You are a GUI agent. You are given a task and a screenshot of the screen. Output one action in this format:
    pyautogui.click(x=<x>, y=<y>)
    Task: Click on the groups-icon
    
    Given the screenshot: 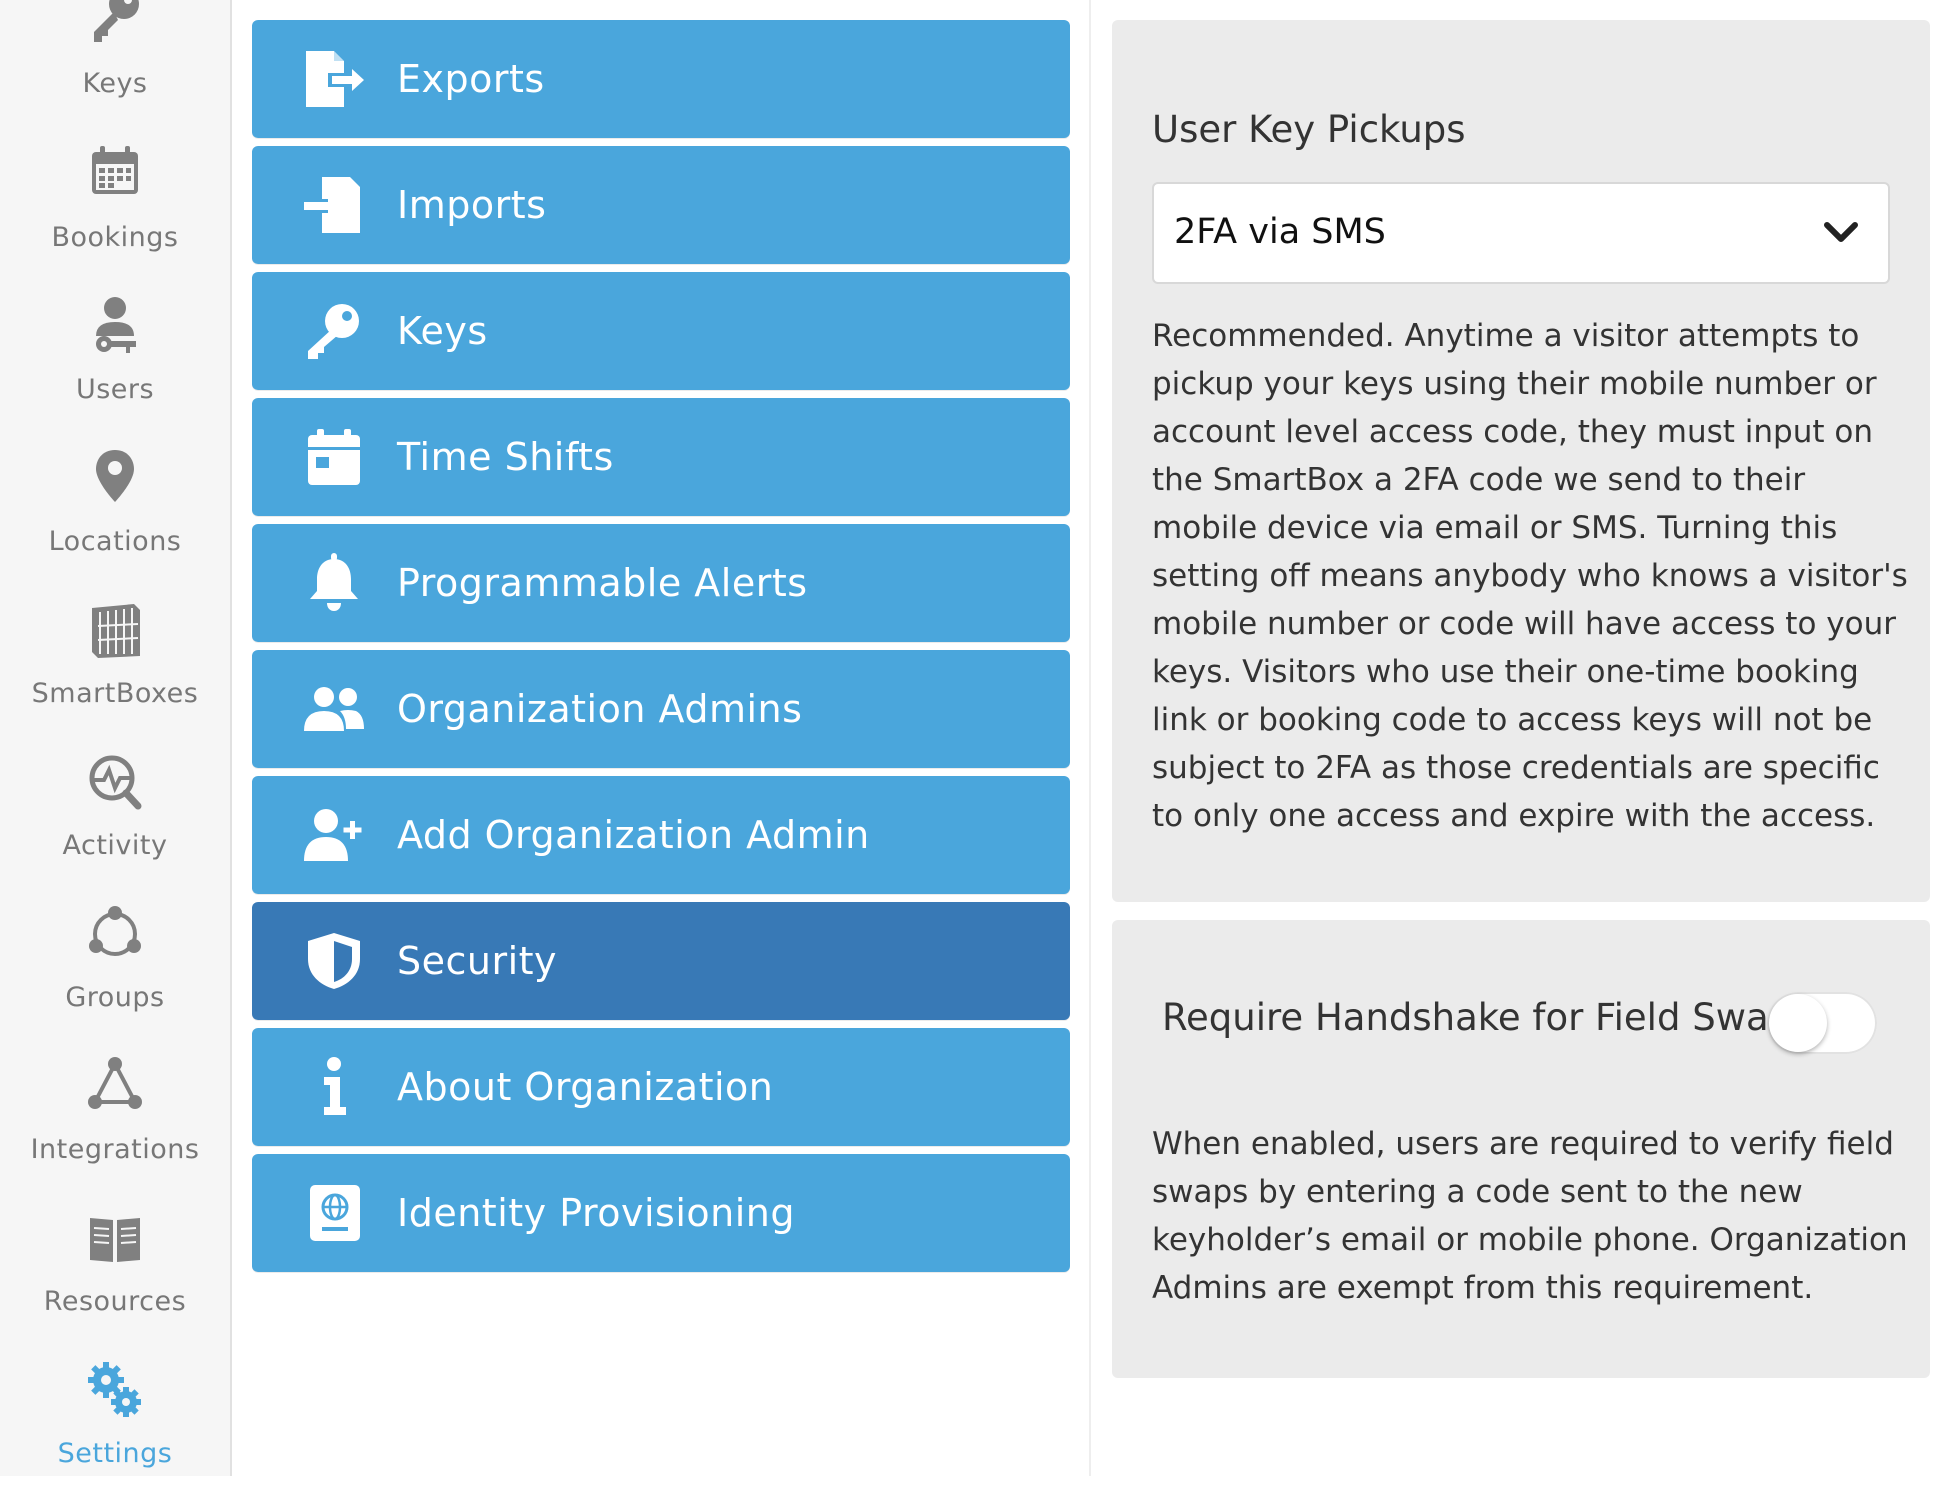 What is the action you would take?
    pyautogui.click(x=115, y=935)
    